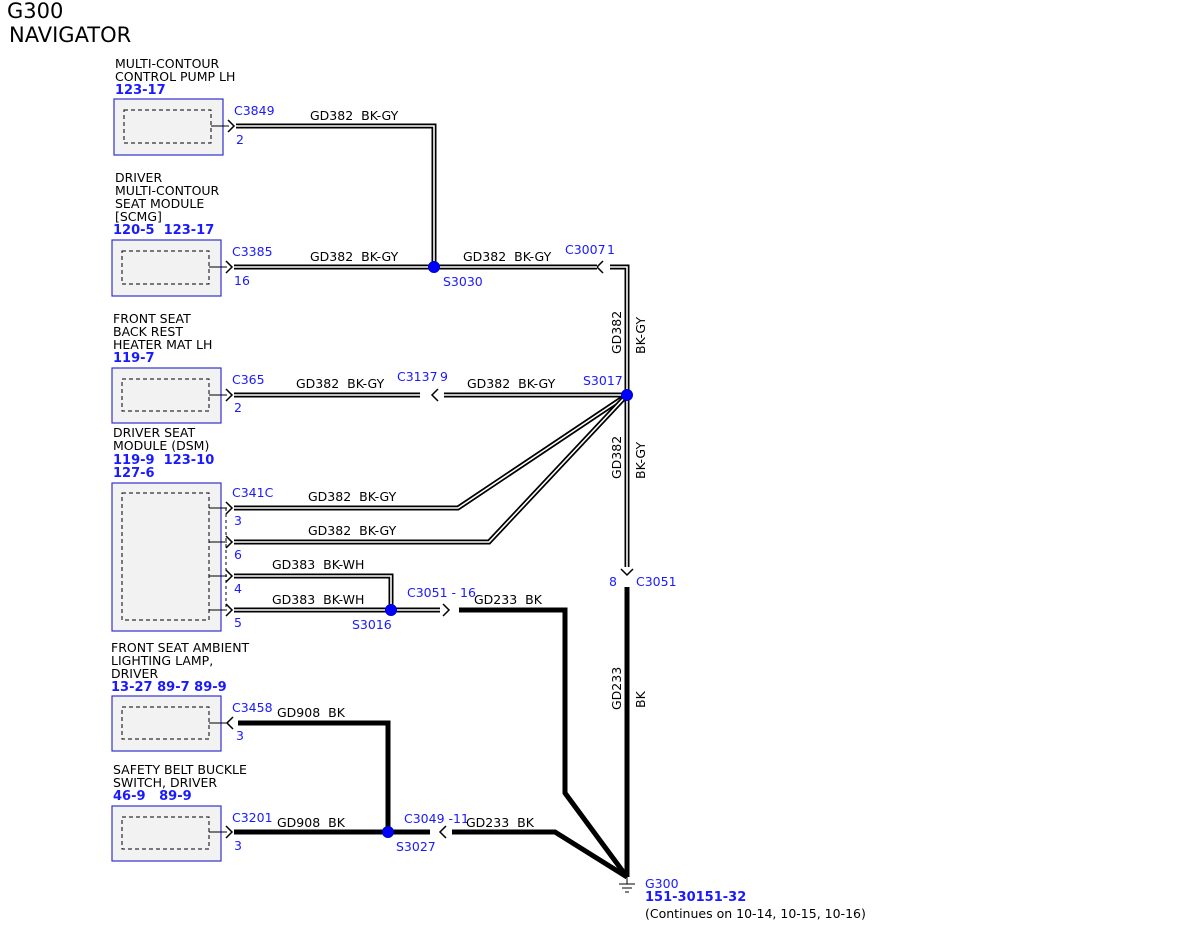  What do you see at coordinates (603, 380) in the screenshot?
I see `splice-label: S3017` at bounding box center [603, 380].